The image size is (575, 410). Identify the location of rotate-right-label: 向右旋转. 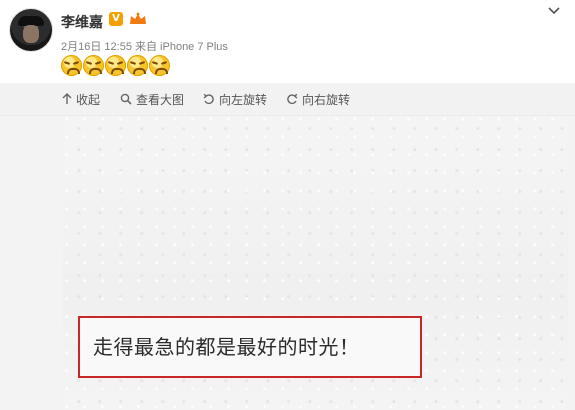
(326, 99).